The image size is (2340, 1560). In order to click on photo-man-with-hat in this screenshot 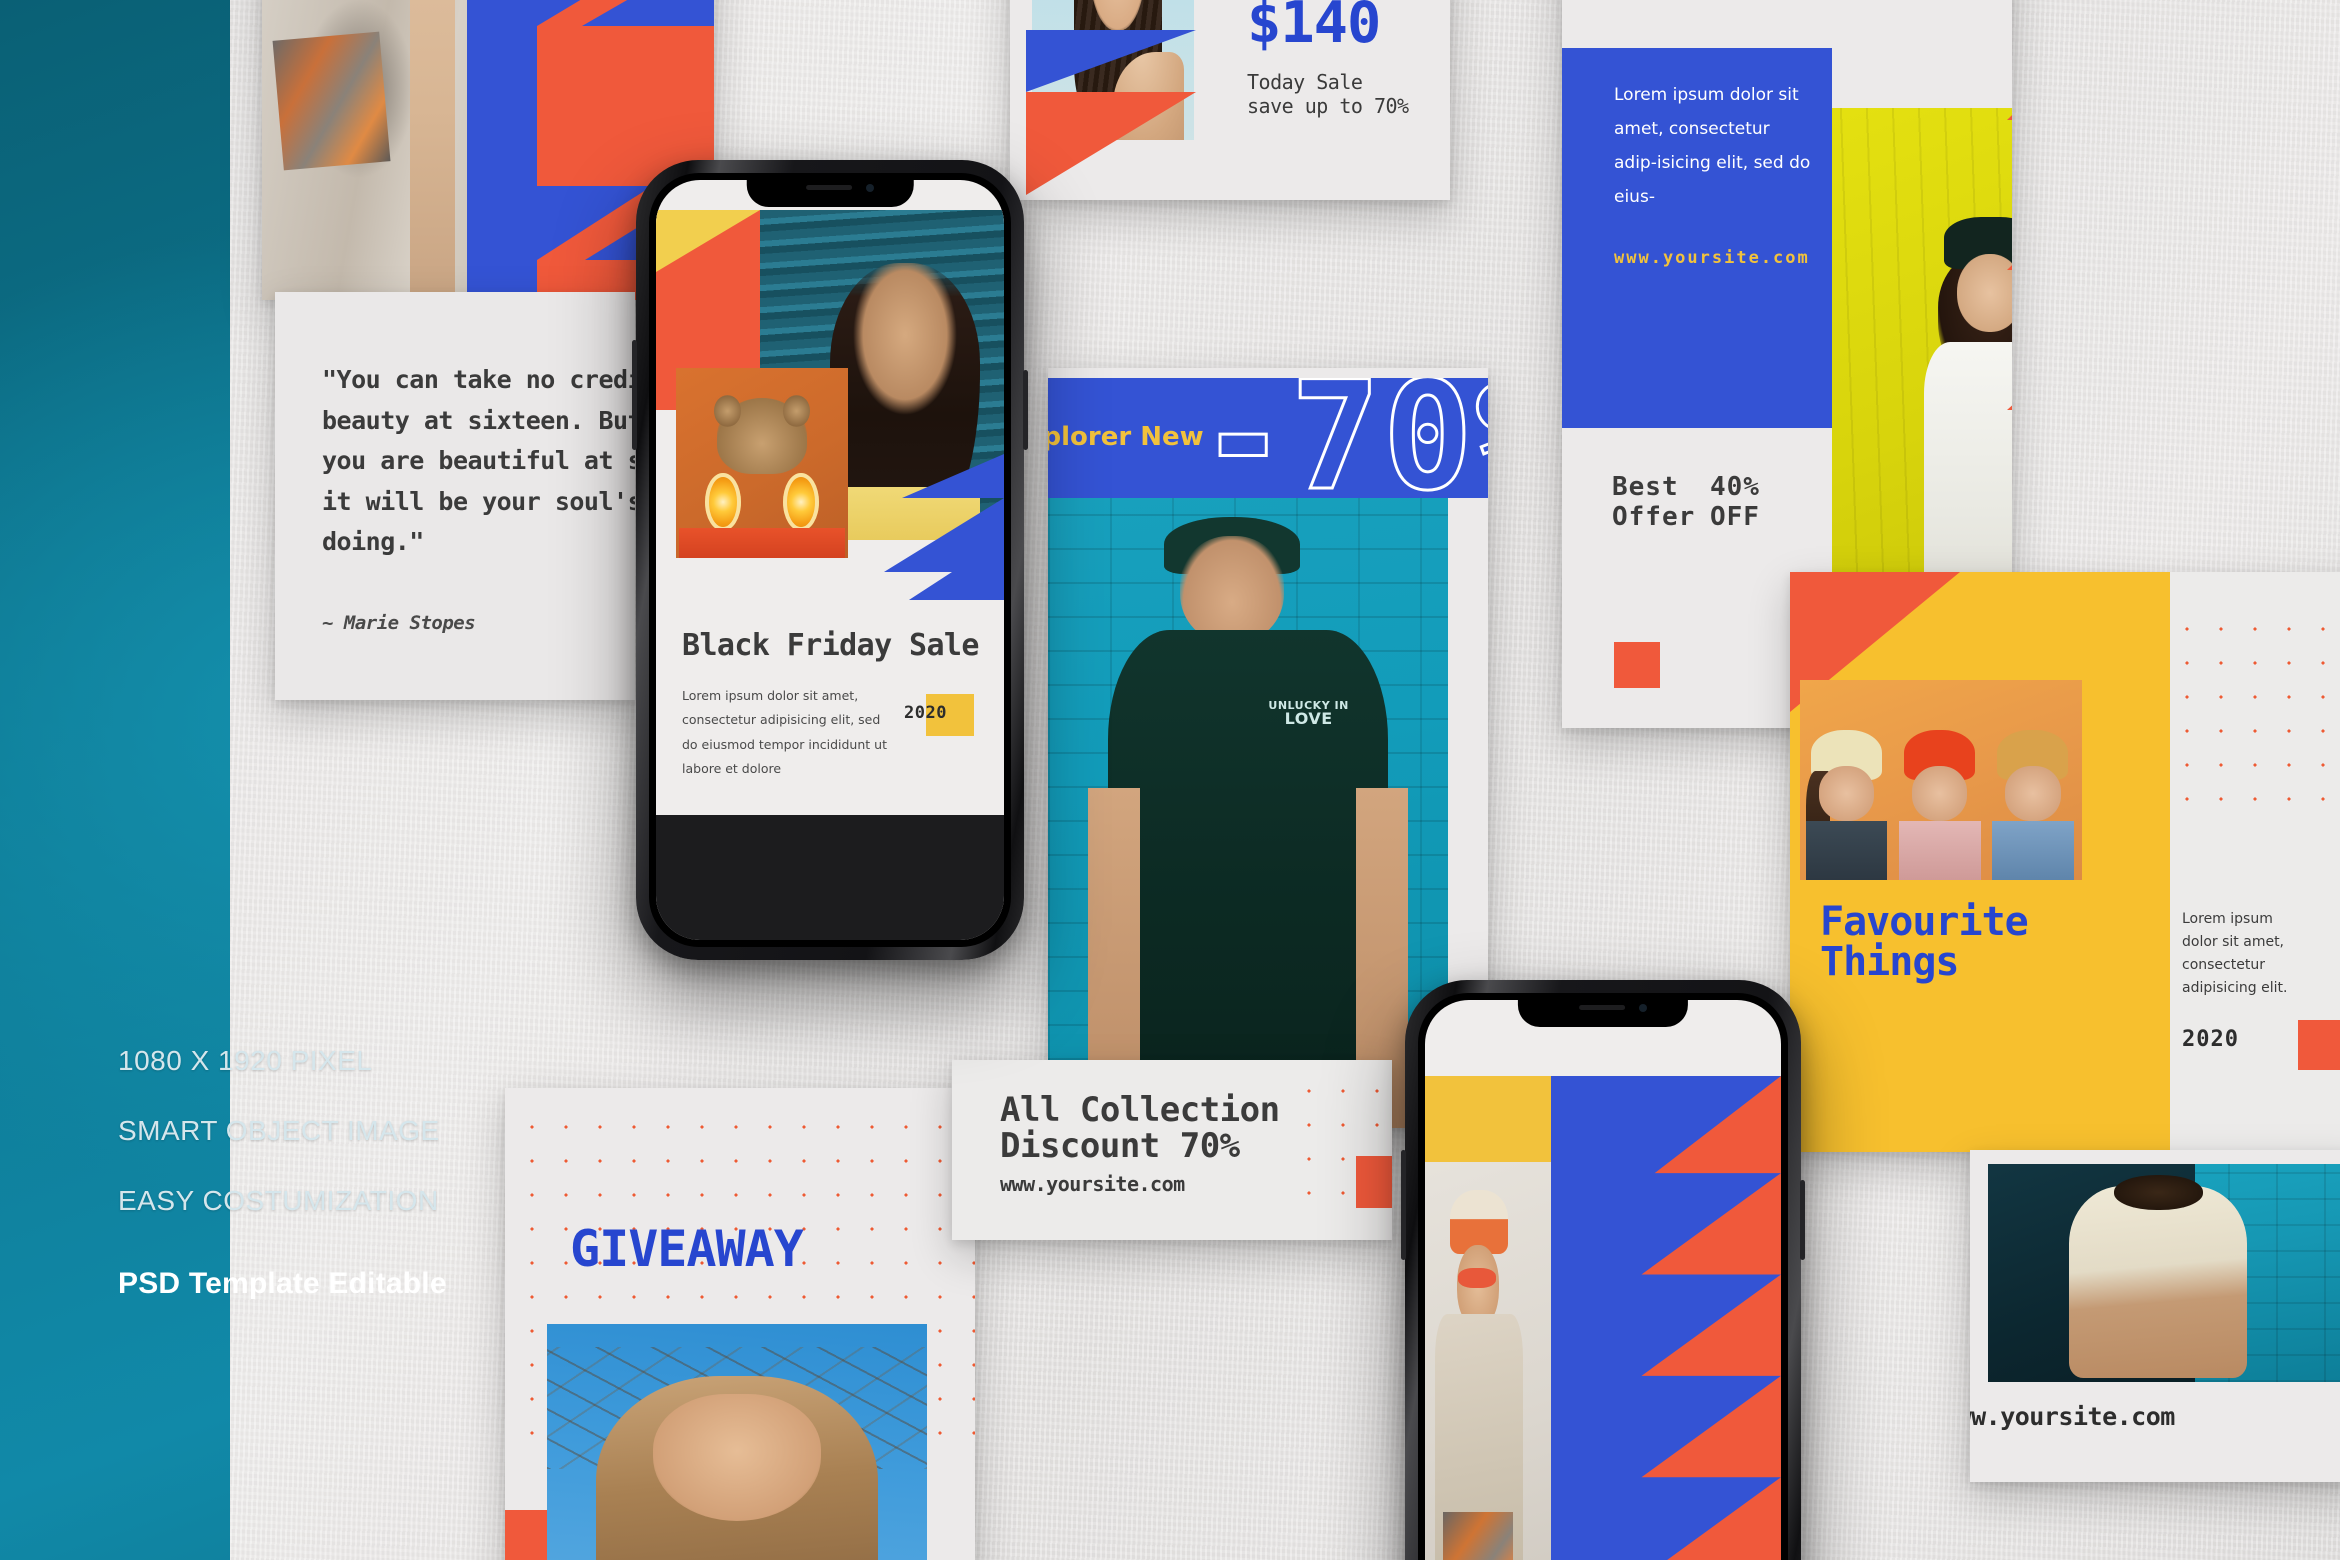, I will do `click(1488, 1361)`.